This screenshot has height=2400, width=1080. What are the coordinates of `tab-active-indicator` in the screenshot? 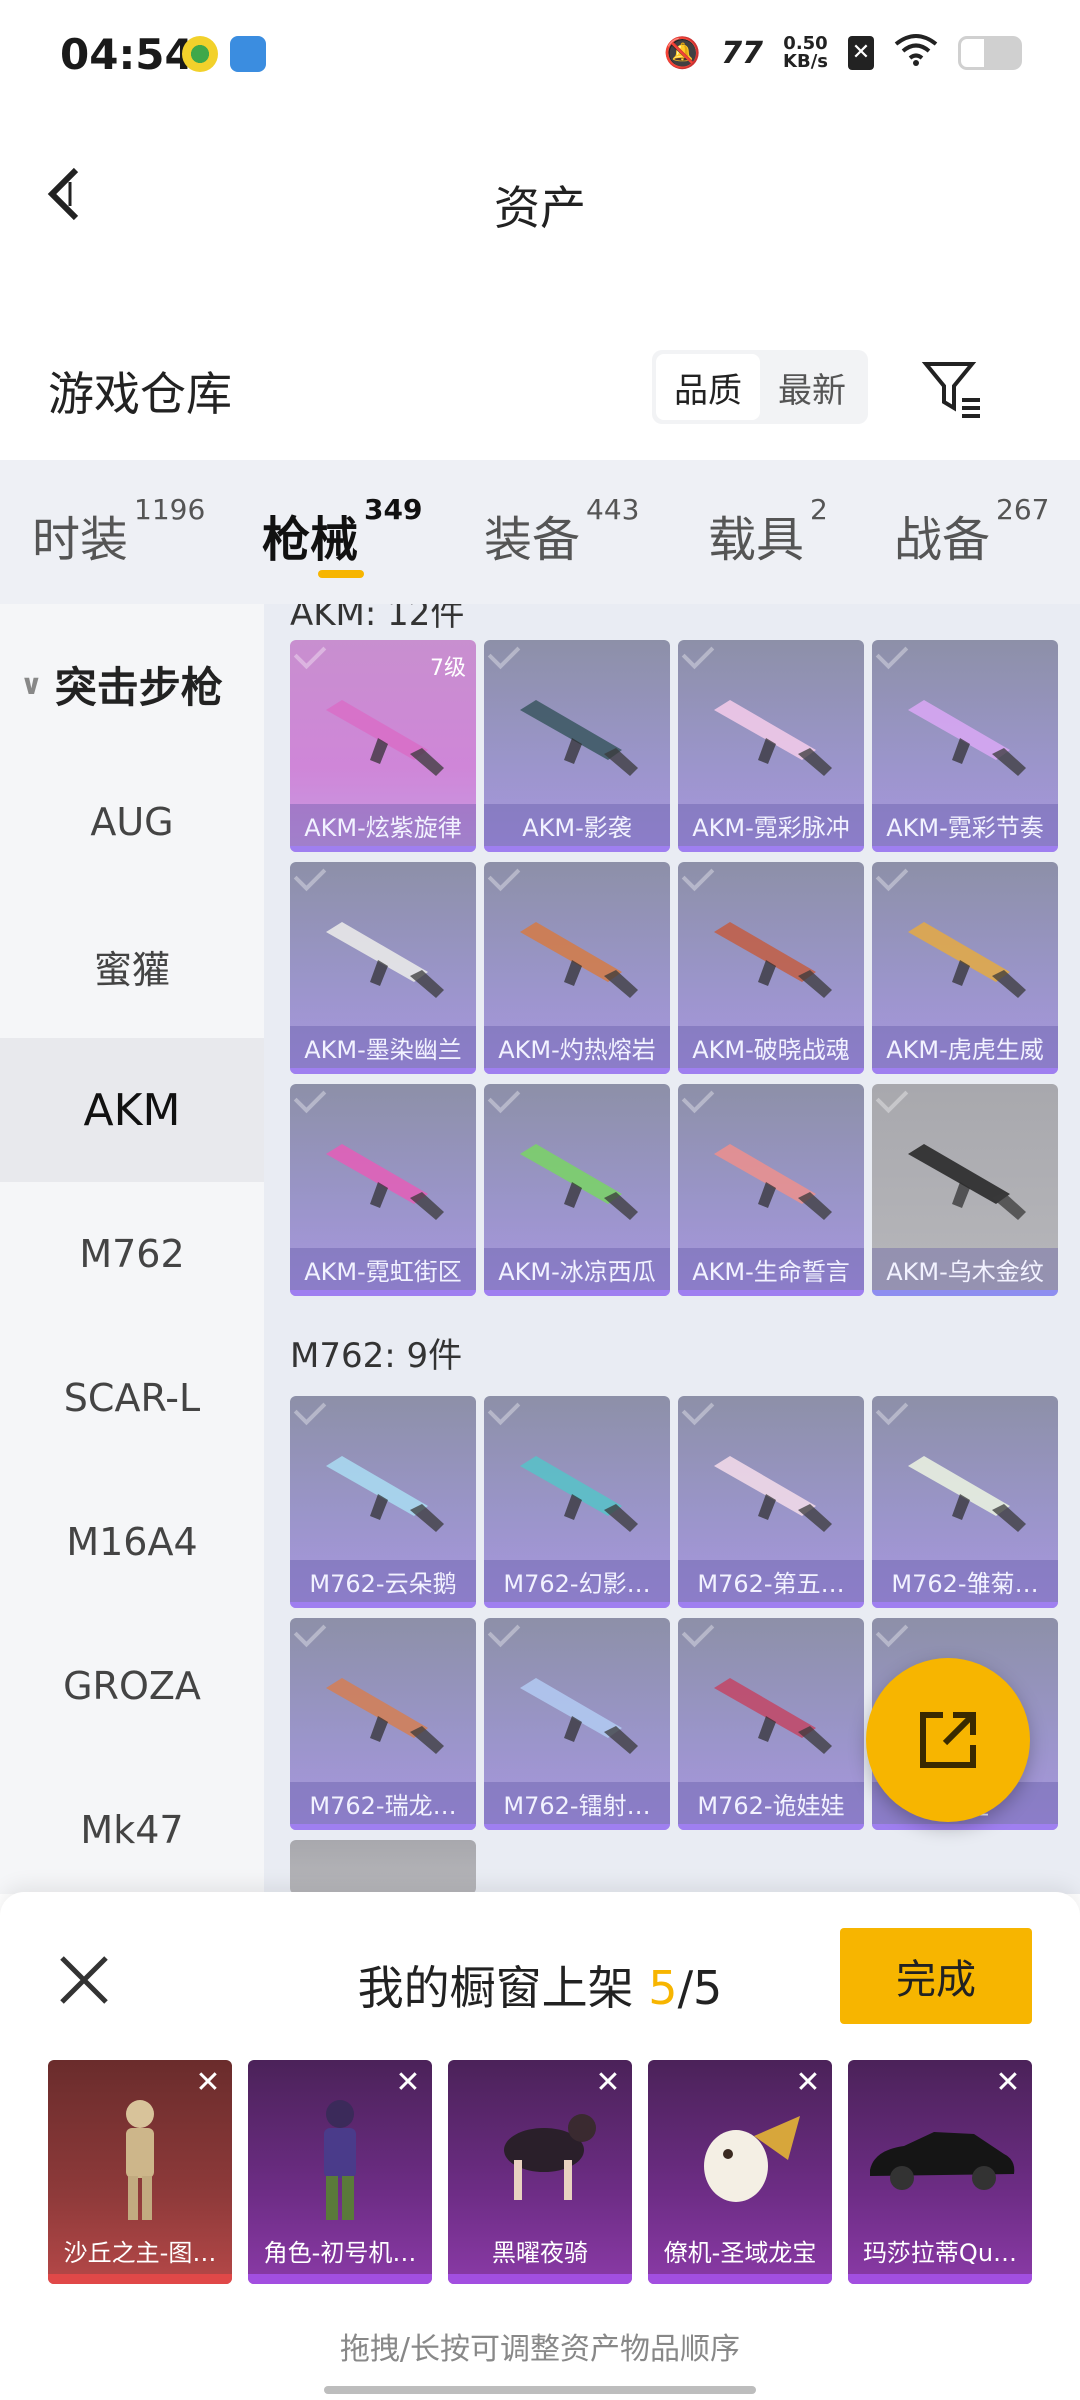 It's located at (341, 574).